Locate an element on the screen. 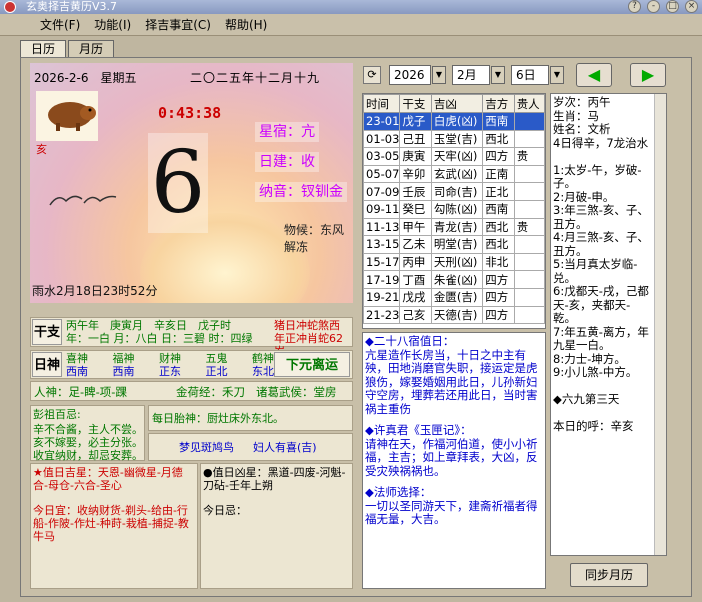  taishen: 每日胎神：厨灶床外东北。 is located at coordinates (218, 418).